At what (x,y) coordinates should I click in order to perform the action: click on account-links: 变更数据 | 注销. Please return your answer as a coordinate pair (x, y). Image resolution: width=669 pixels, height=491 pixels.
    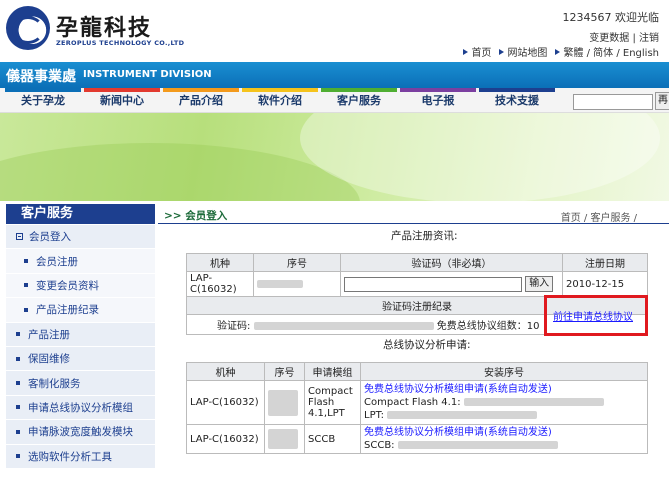
    Looking at the image, I should click on (624, 36).